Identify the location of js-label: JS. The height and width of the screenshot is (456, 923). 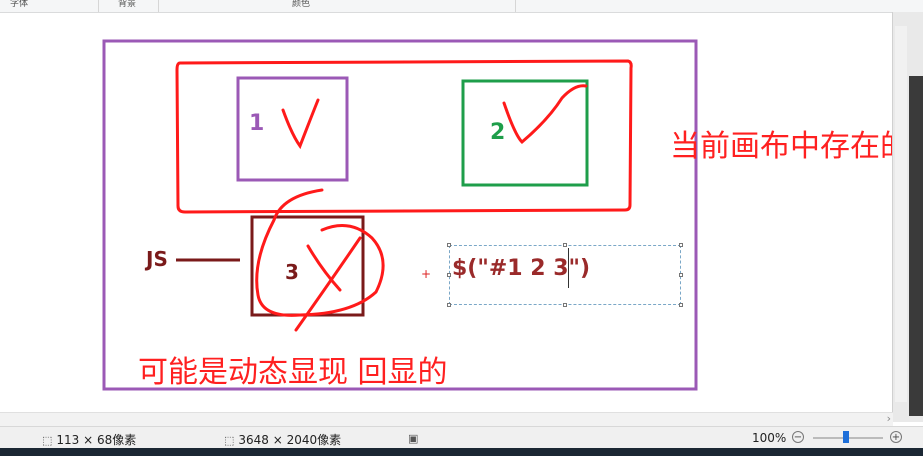
(157, 259).